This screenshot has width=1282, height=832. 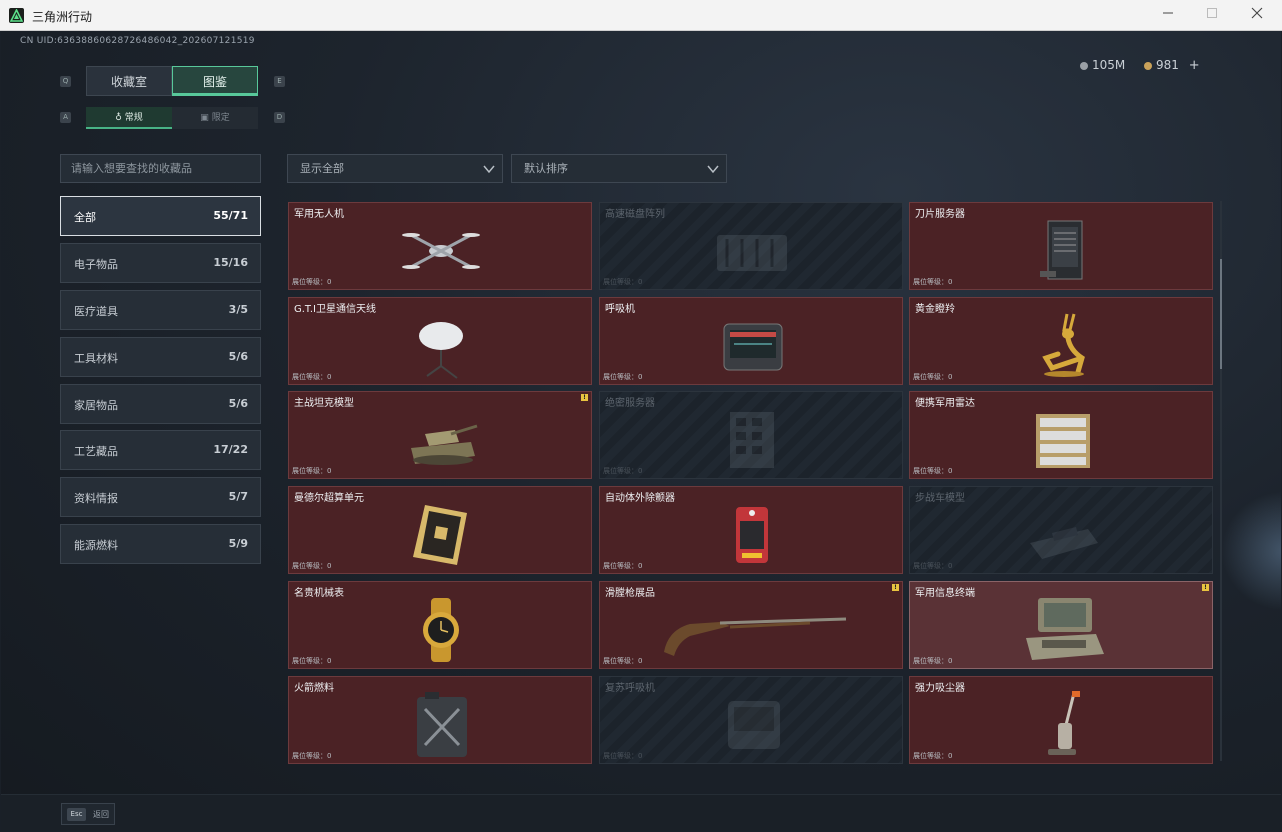 What do you see at coordinates (279, 81) in the screenshot?
I see `tab-next-key: E` at bounding box center [279, 81].